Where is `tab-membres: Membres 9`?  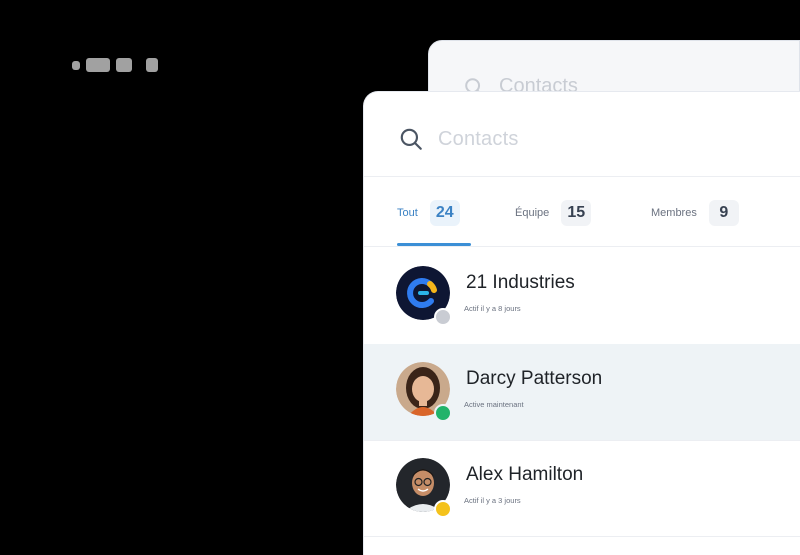 tab-membres: Membres 9 is located at coordinates (695, 213).